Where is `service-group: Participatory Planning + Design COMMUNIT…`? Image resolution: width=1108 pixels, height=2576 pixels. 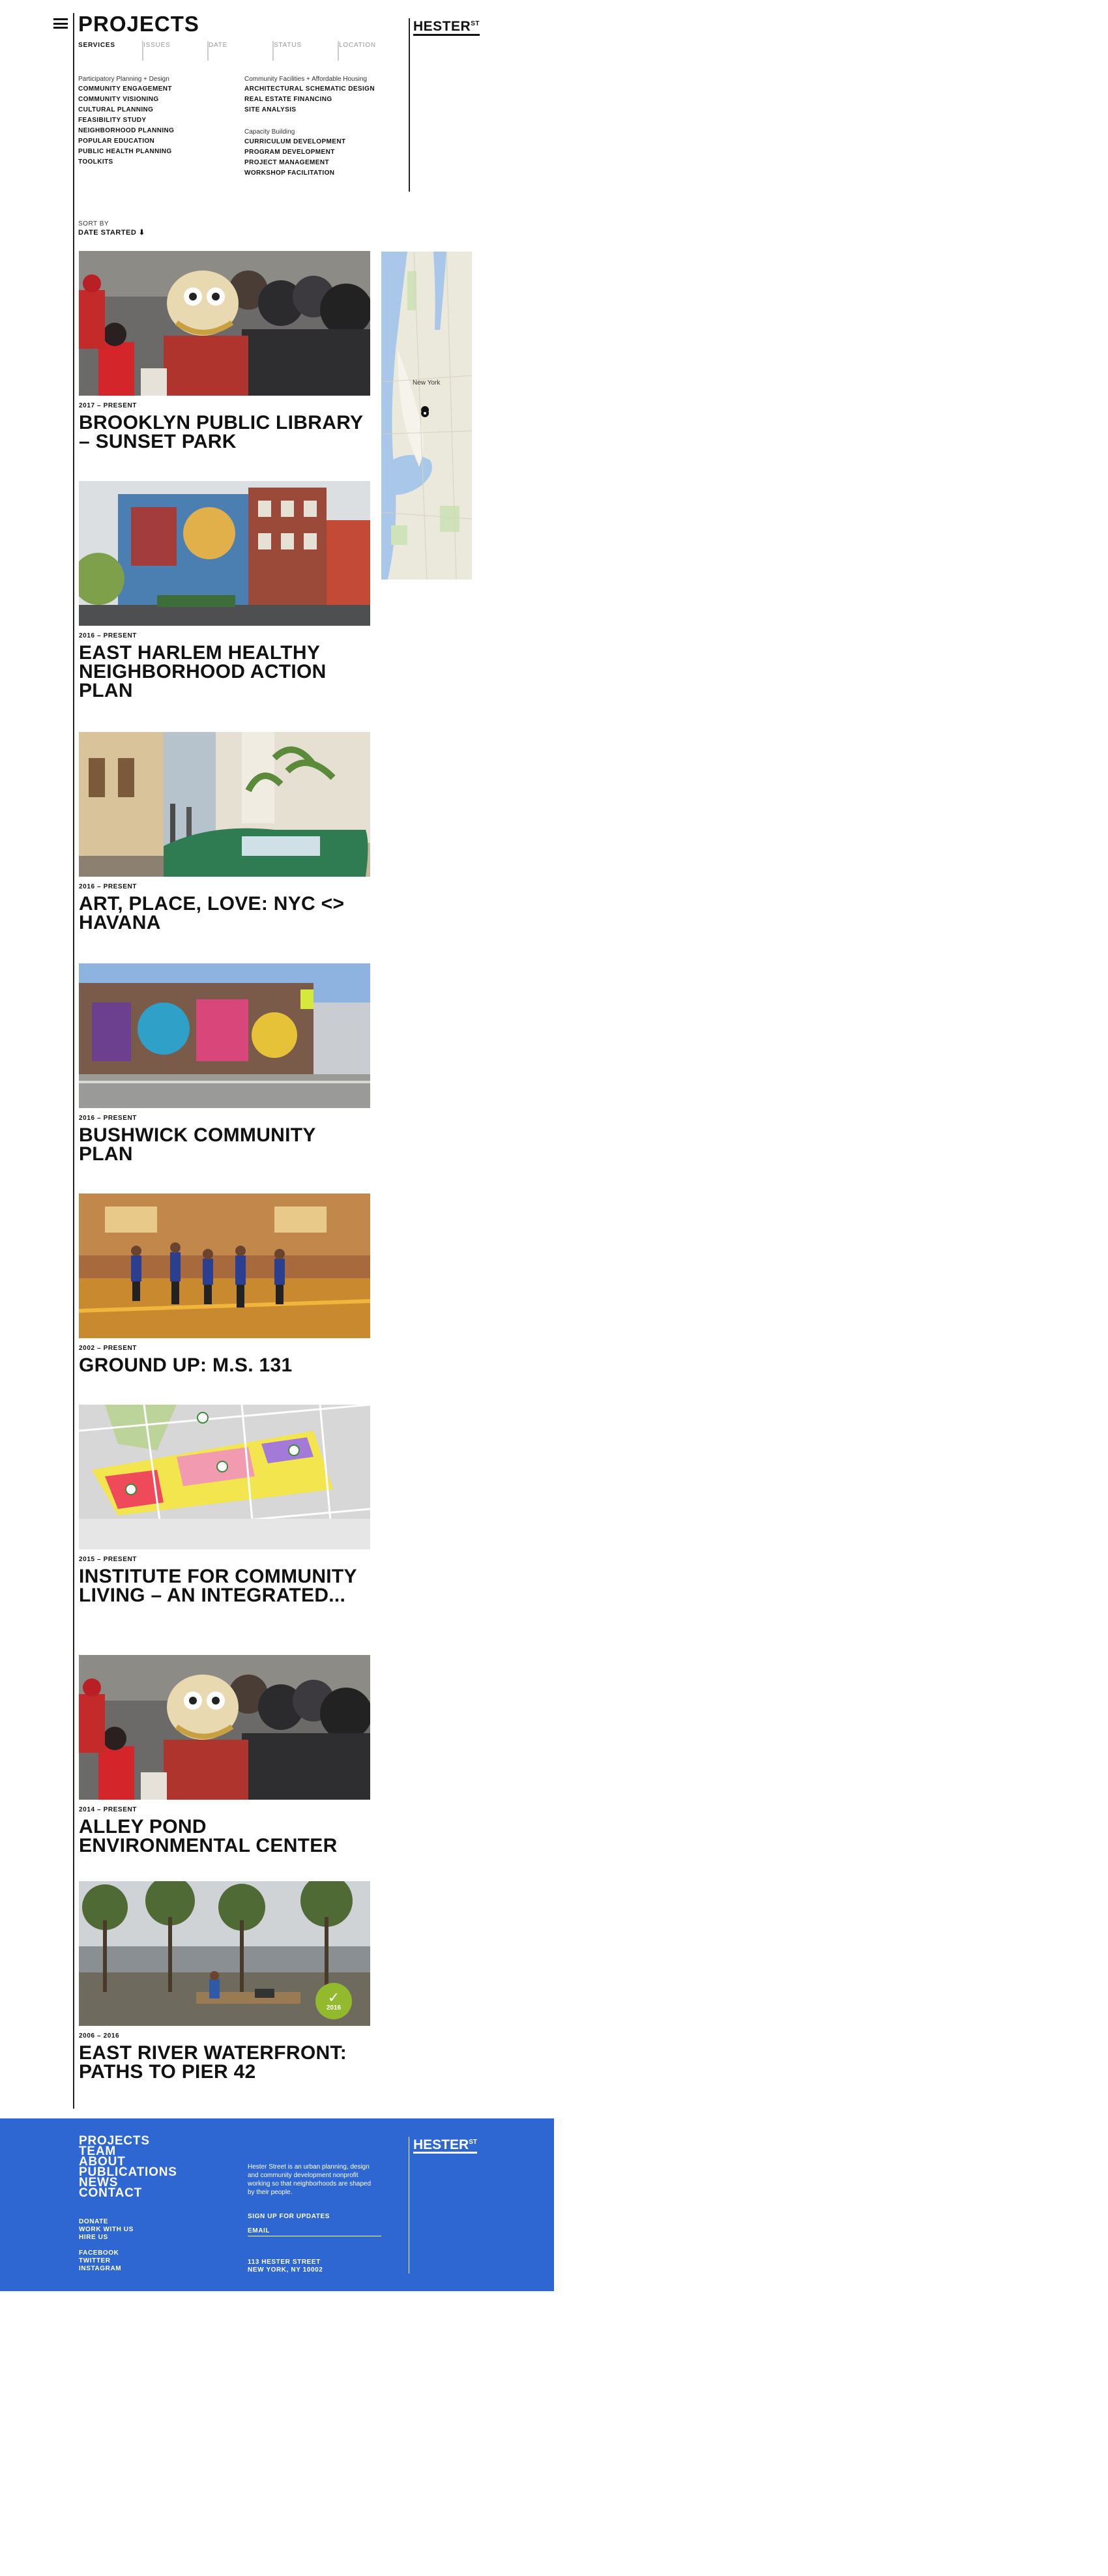
service-group: Participatory Planning + Design COMMUNIT… is located at coordinates (156, 121).